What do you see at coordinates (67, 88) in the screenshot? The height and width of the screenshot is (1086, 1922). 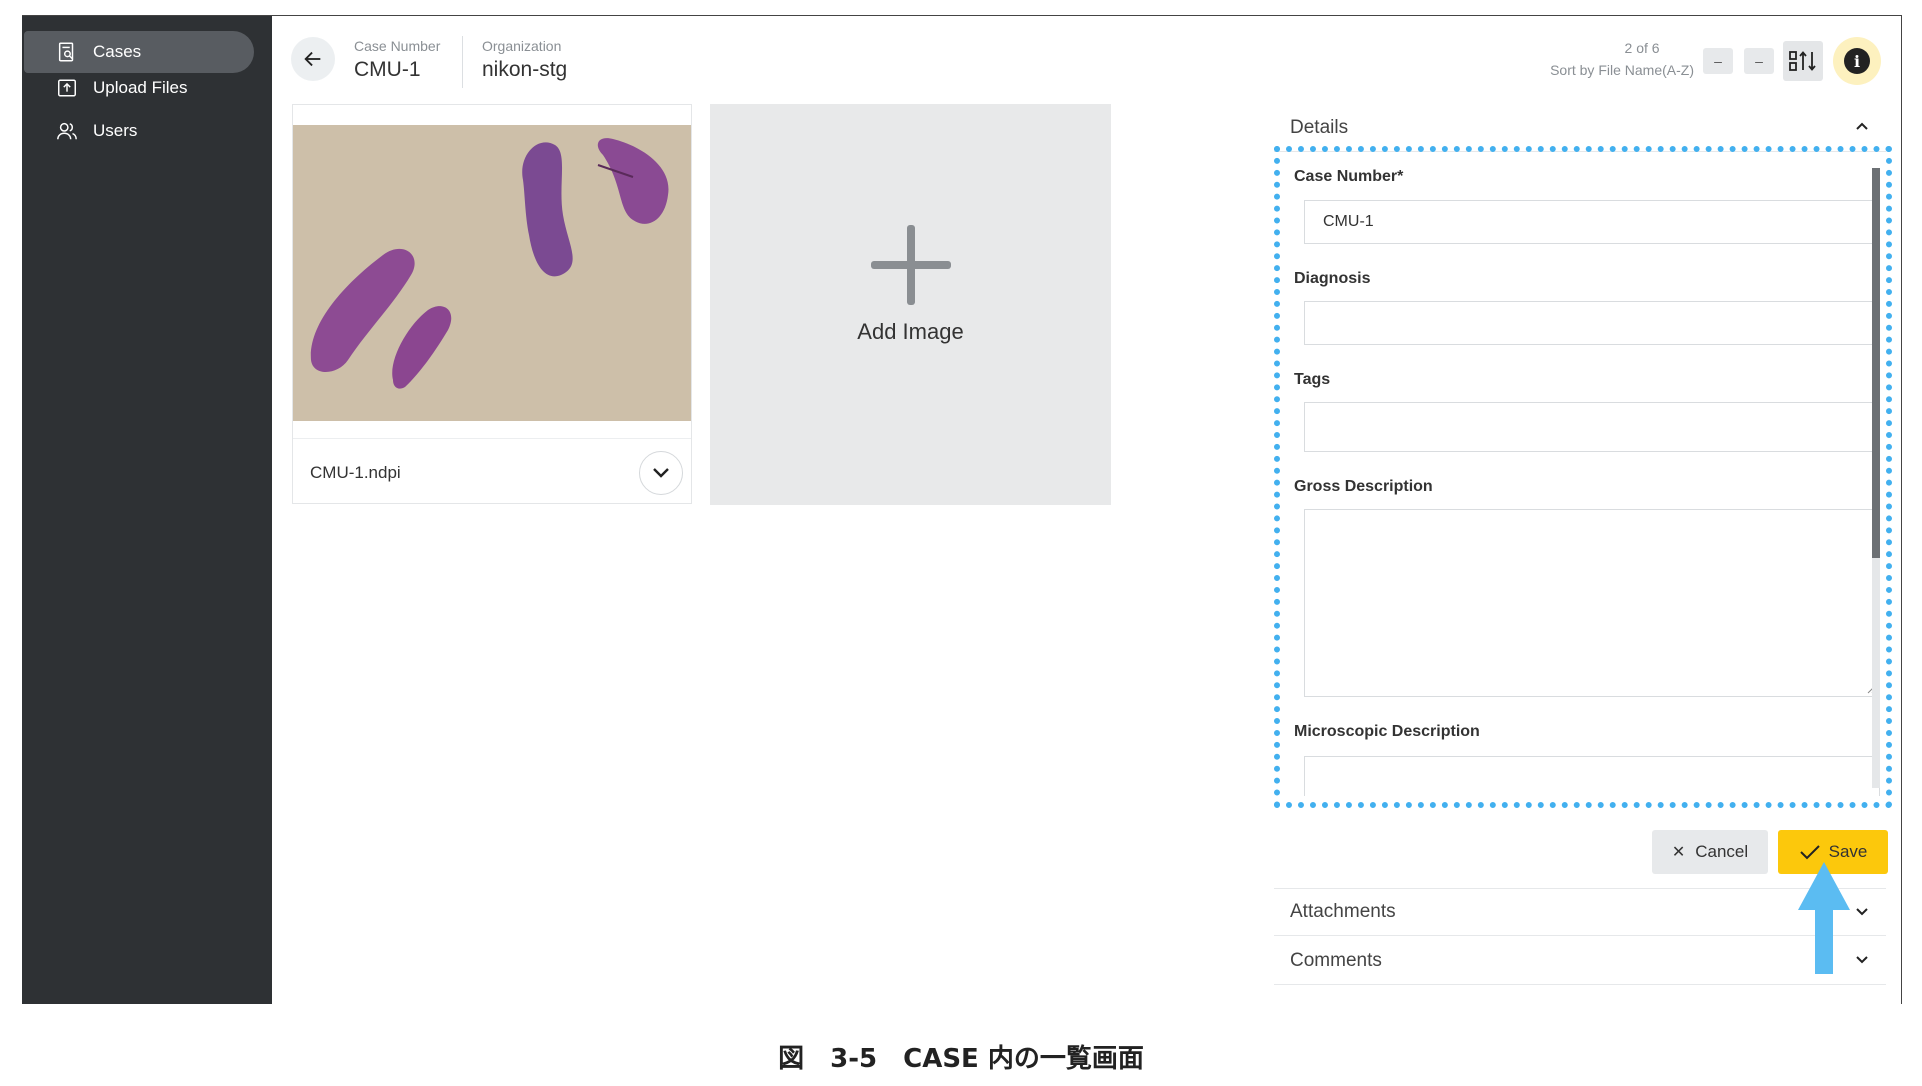 I see `upload-folder-icon` at bounding box center [67, 88].